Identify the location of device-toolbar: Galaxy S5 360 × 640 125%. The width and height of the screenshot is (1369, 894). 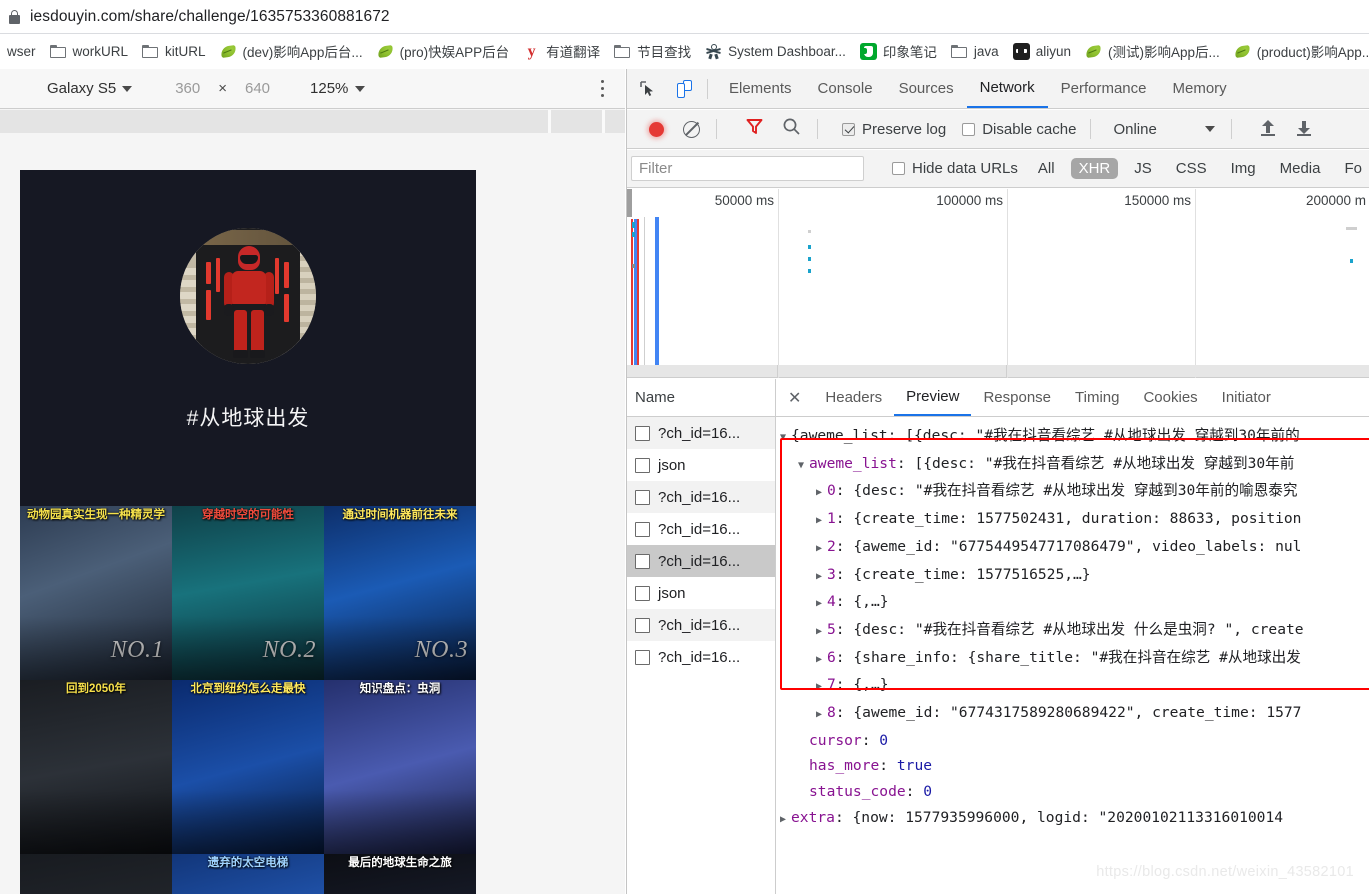
(312, 89).